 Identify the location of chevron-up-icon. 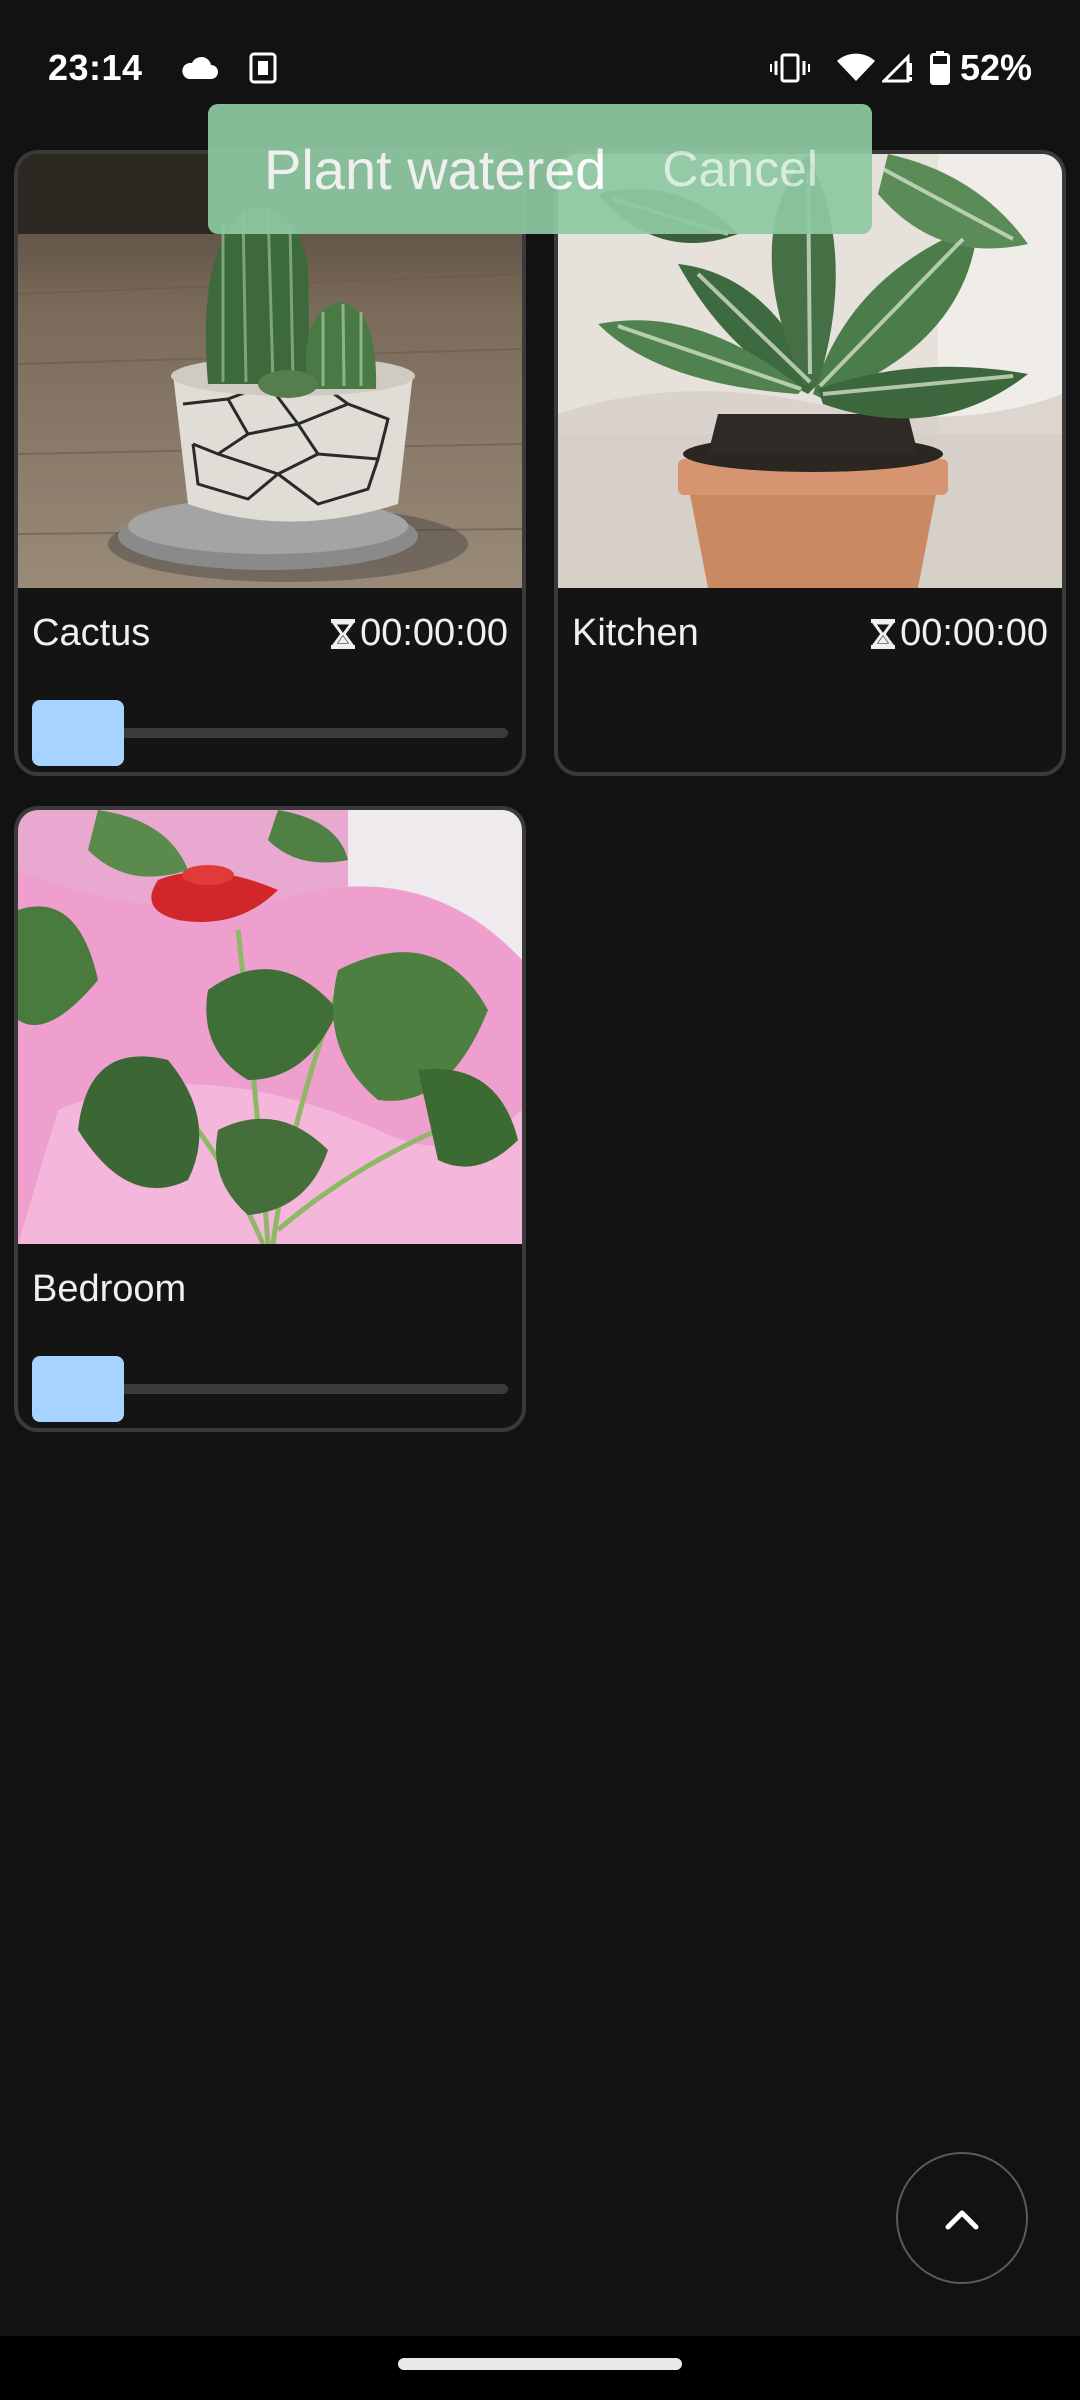
(962, 2218).